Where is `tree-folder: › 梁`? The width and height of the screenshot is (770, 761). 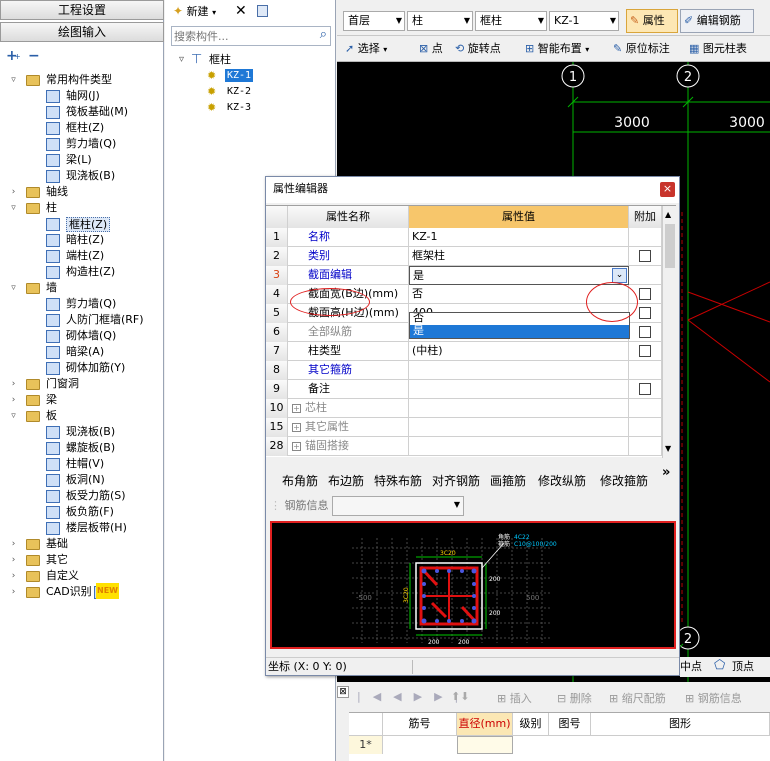 tree-folder: › 梁 is located at coordinates (82, 400).